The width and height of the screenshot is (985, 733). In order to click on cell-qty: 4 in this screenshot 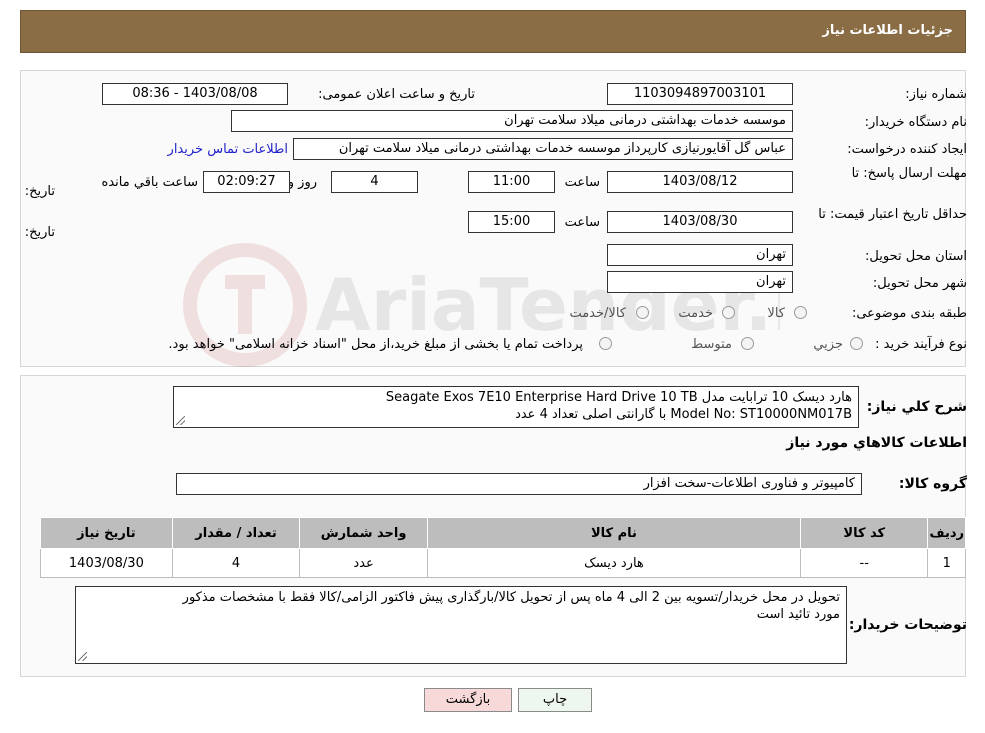, I will do `click(236, 563)`.